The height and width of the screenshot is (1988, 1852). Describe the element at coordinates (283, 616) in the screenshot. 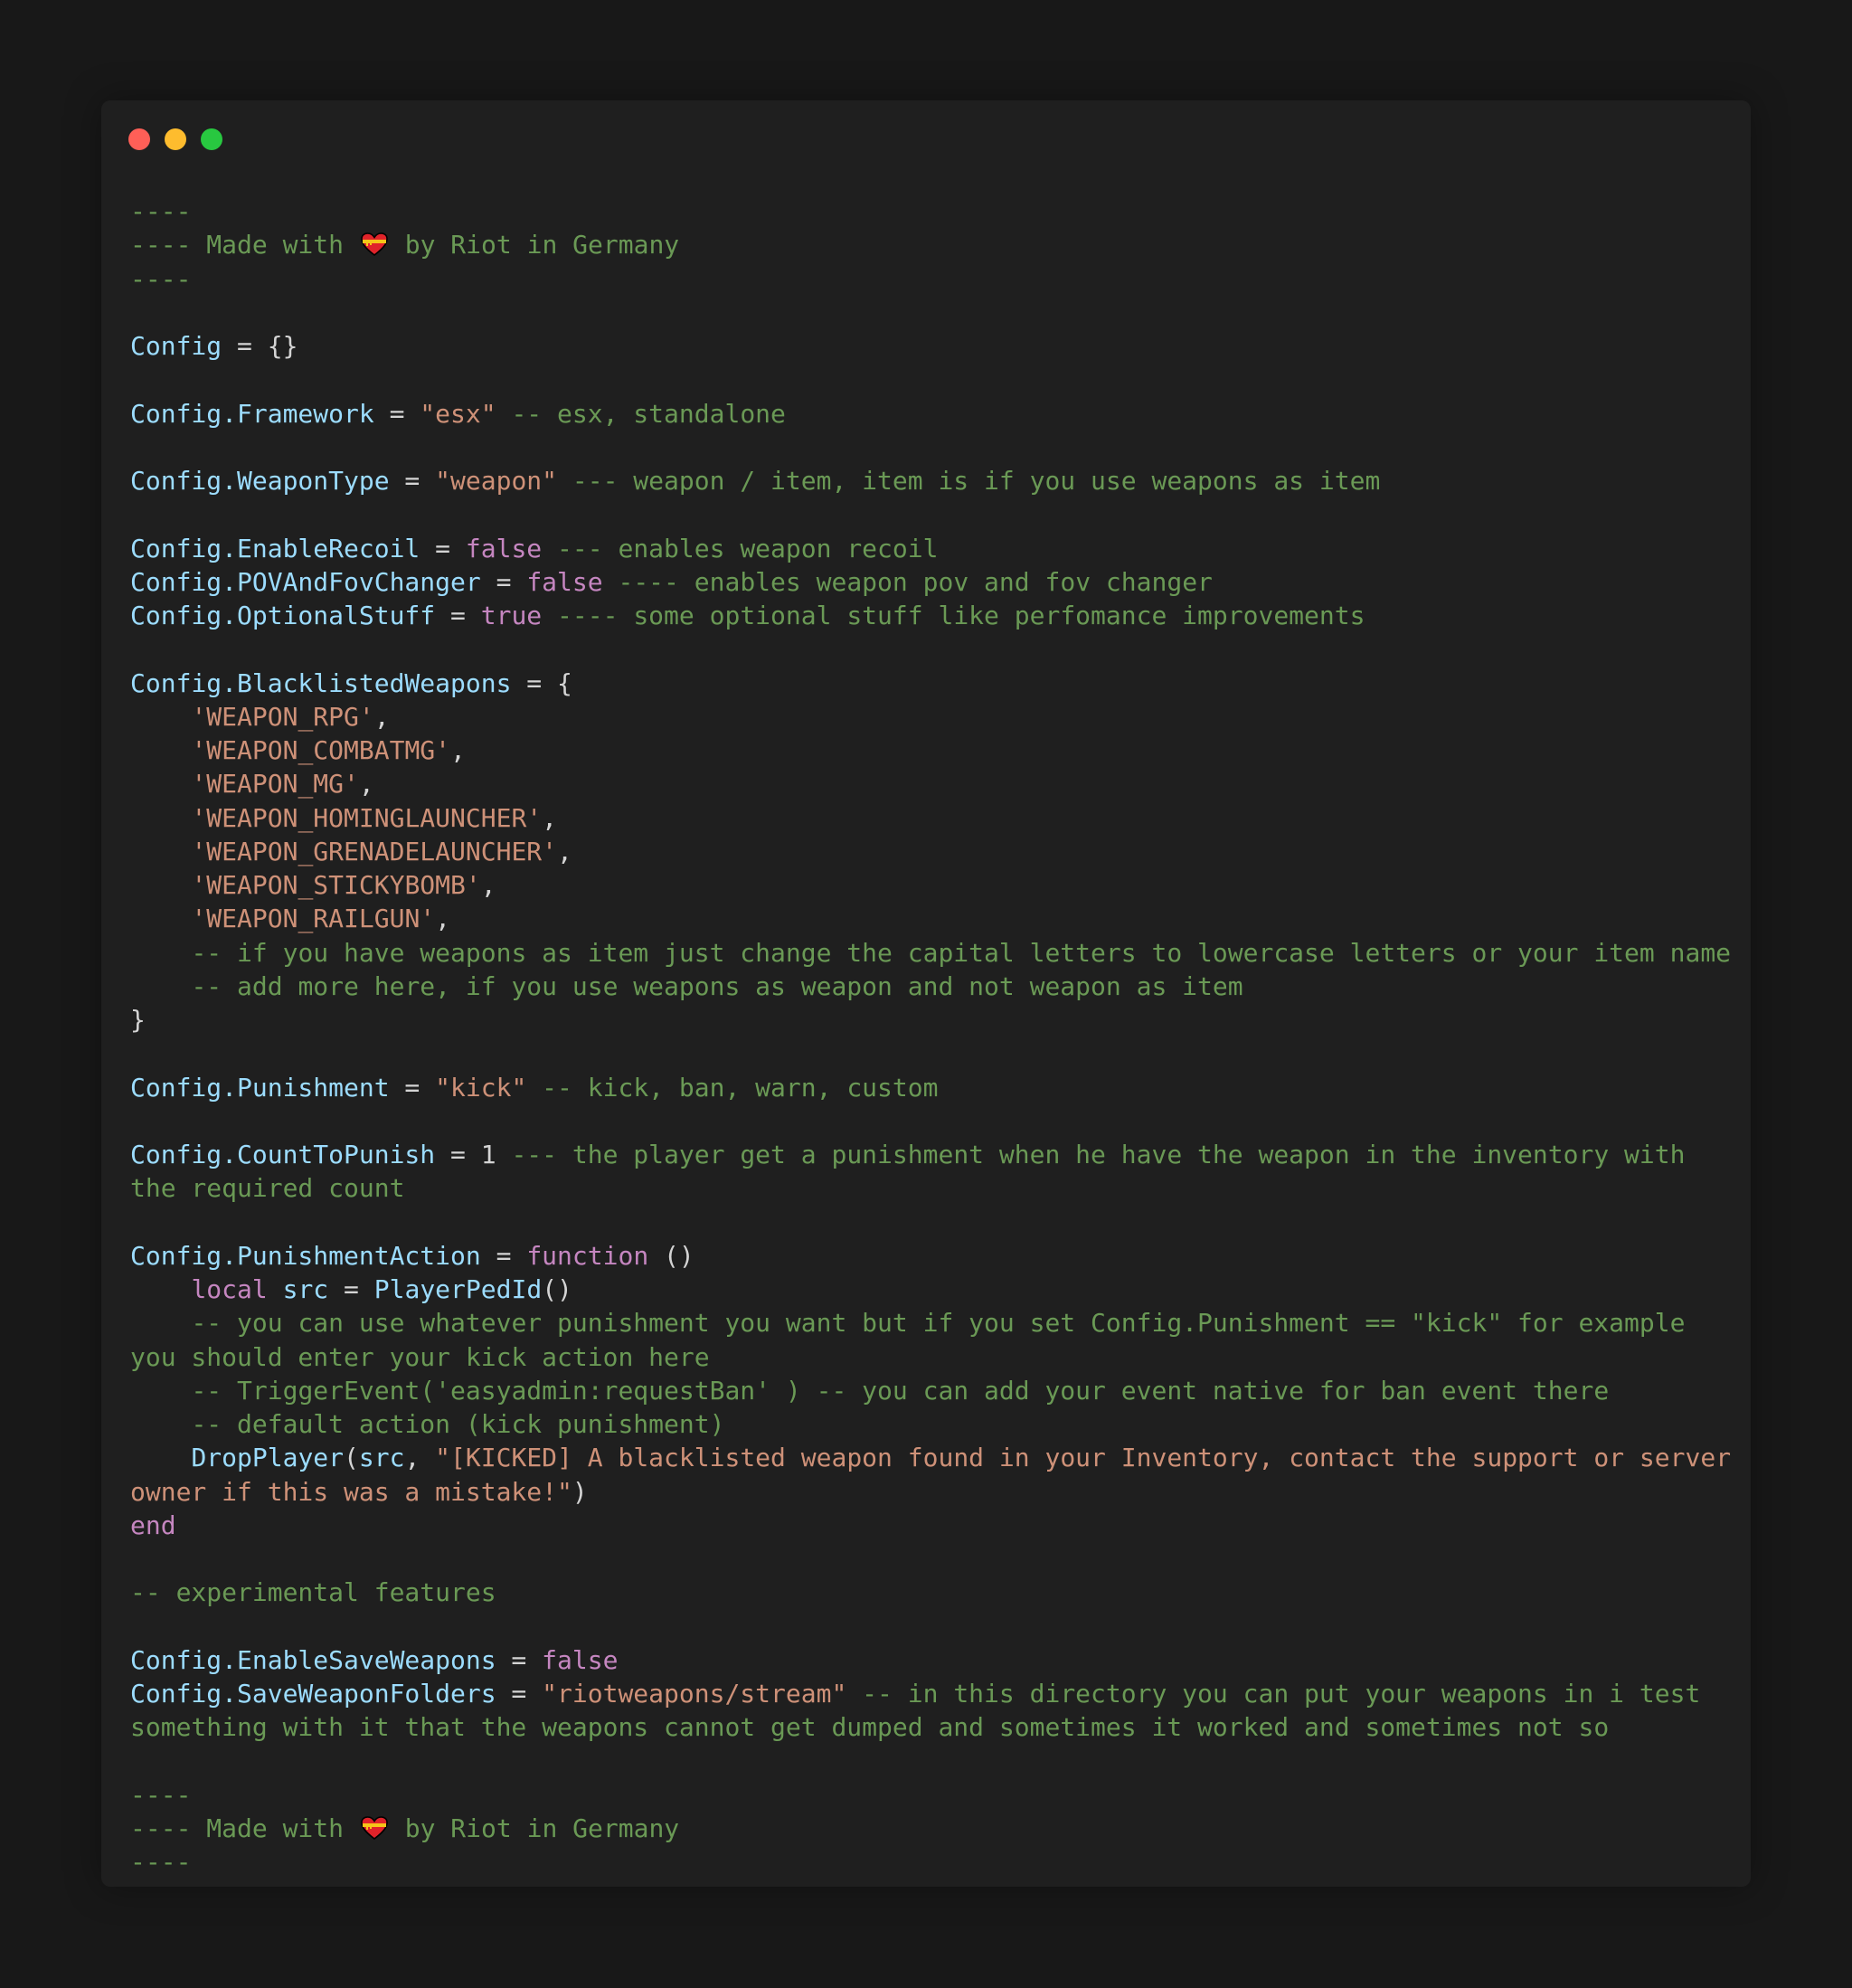

I see `identifier: Config.OptionalStuff` at that location.